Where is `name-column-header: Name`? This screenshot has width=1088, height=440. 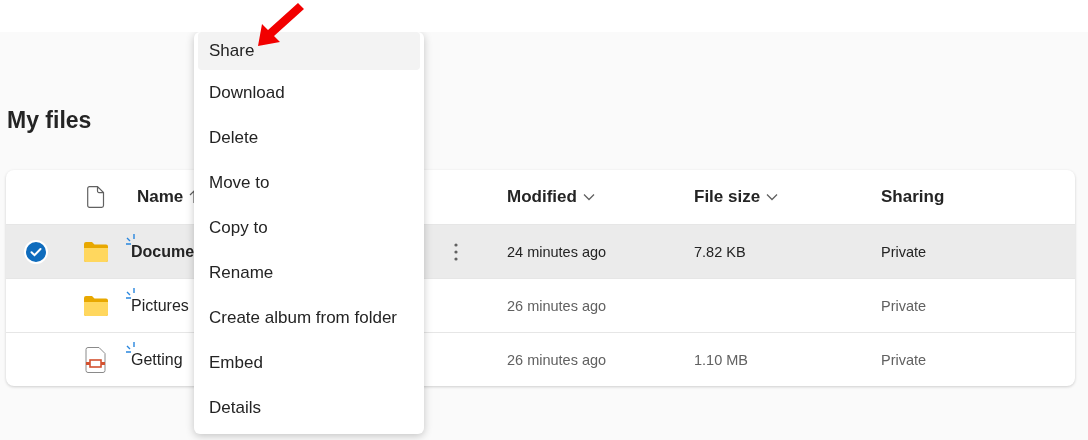 name-column-header: Name is located at coordinates (160, 197).